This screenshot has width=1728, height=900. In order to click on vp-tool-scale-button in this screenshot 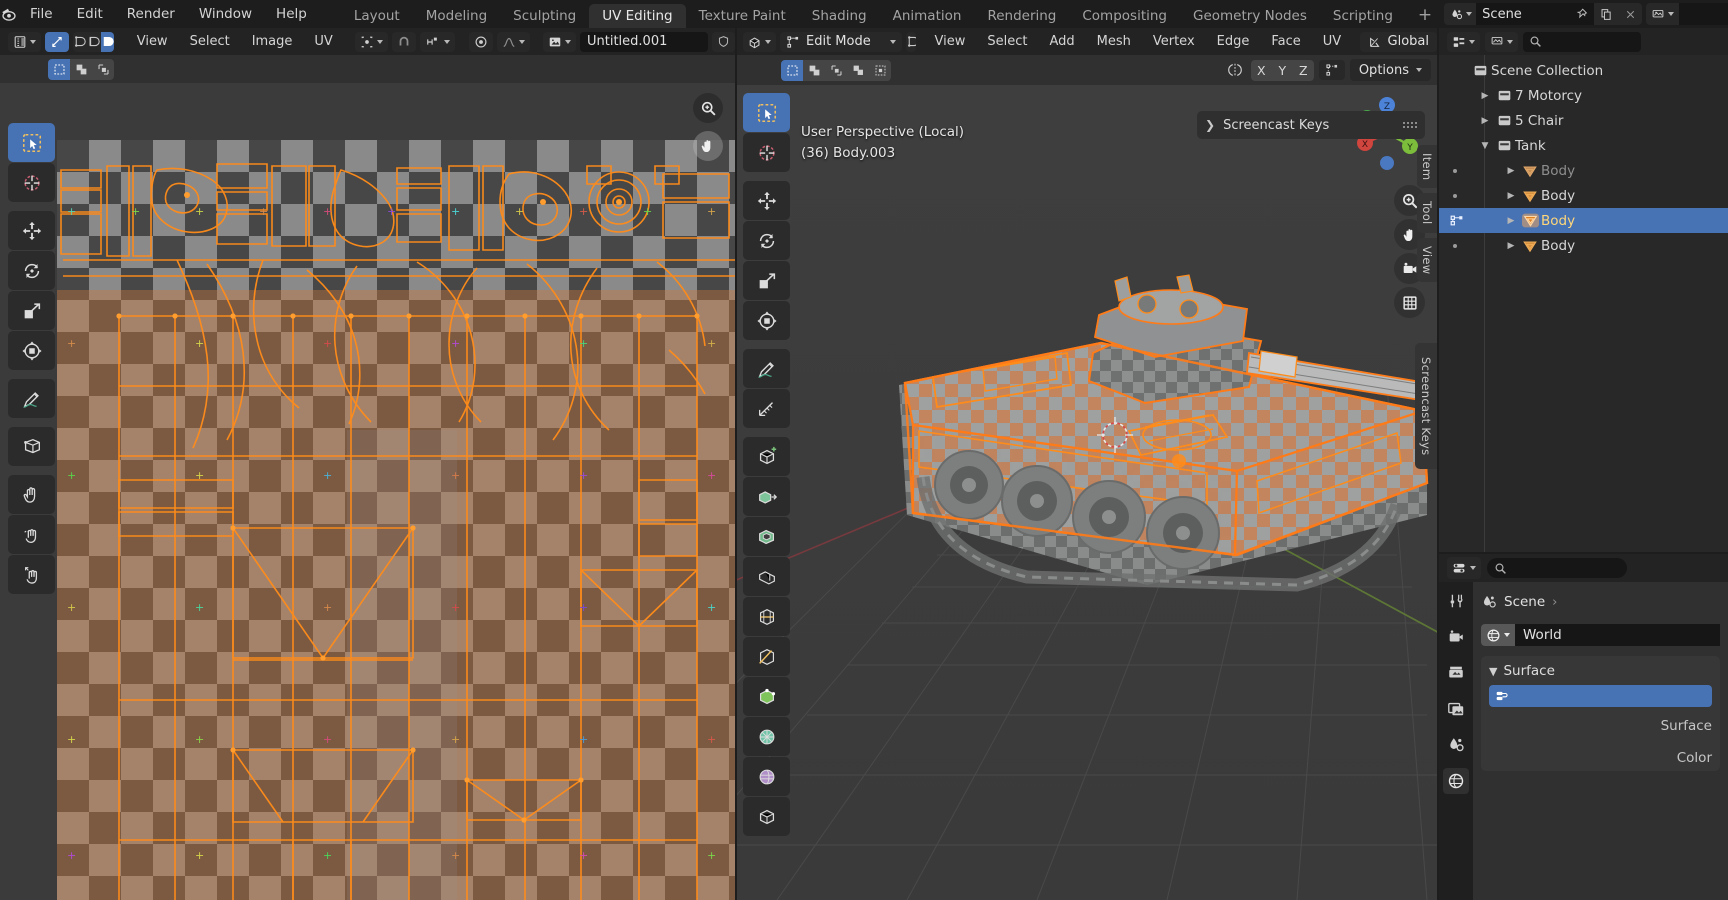, I will do `click(766, 280)`.